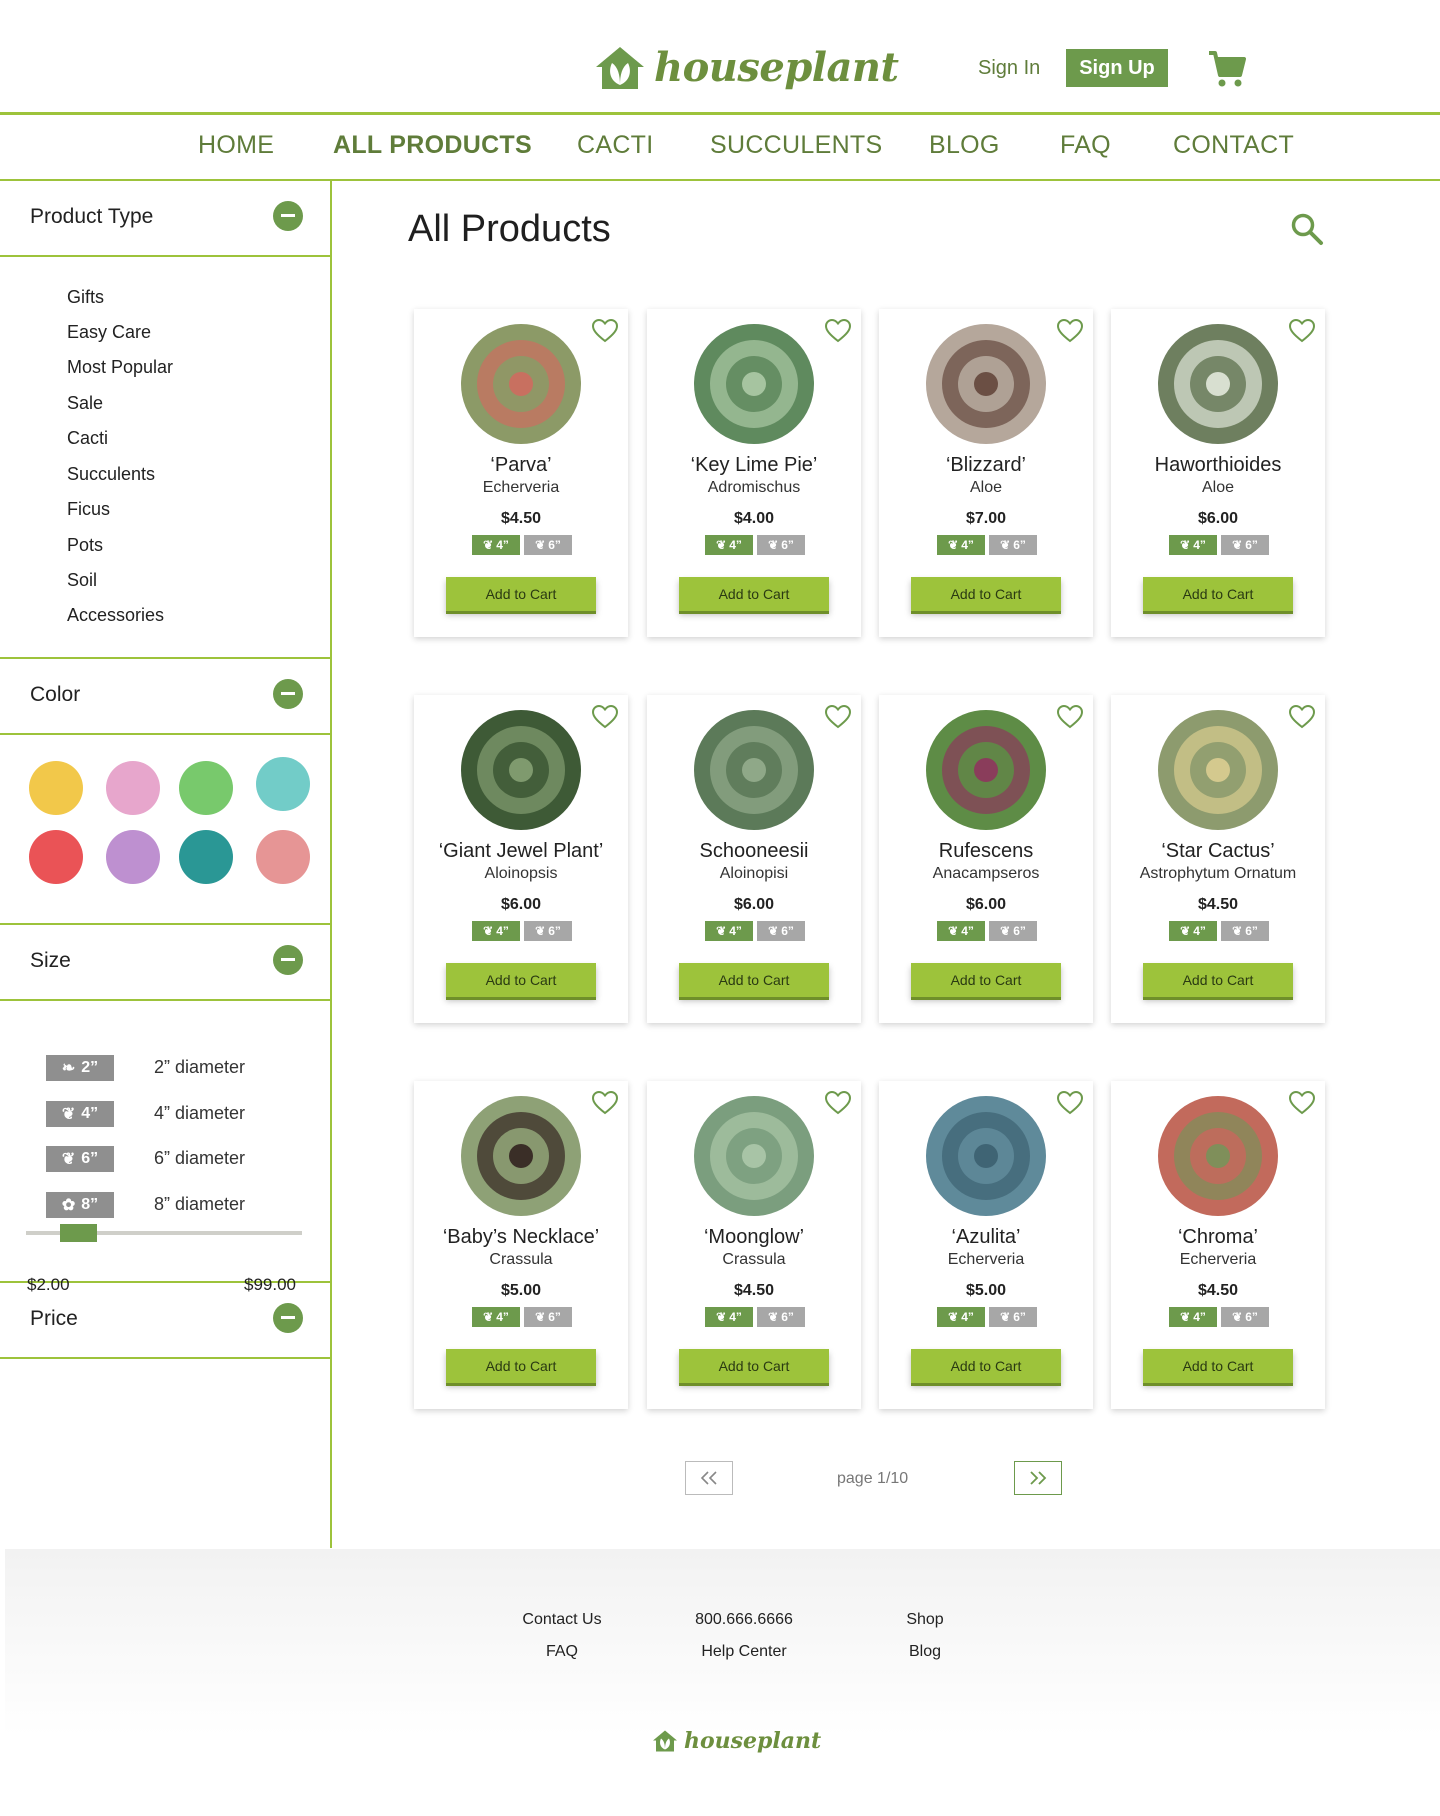 The image size is (1440, 1816). What do you see at coordinates (986, 851) in the screenshot?
I see `product-name: Rufescens` at bounding box center [986, 851].